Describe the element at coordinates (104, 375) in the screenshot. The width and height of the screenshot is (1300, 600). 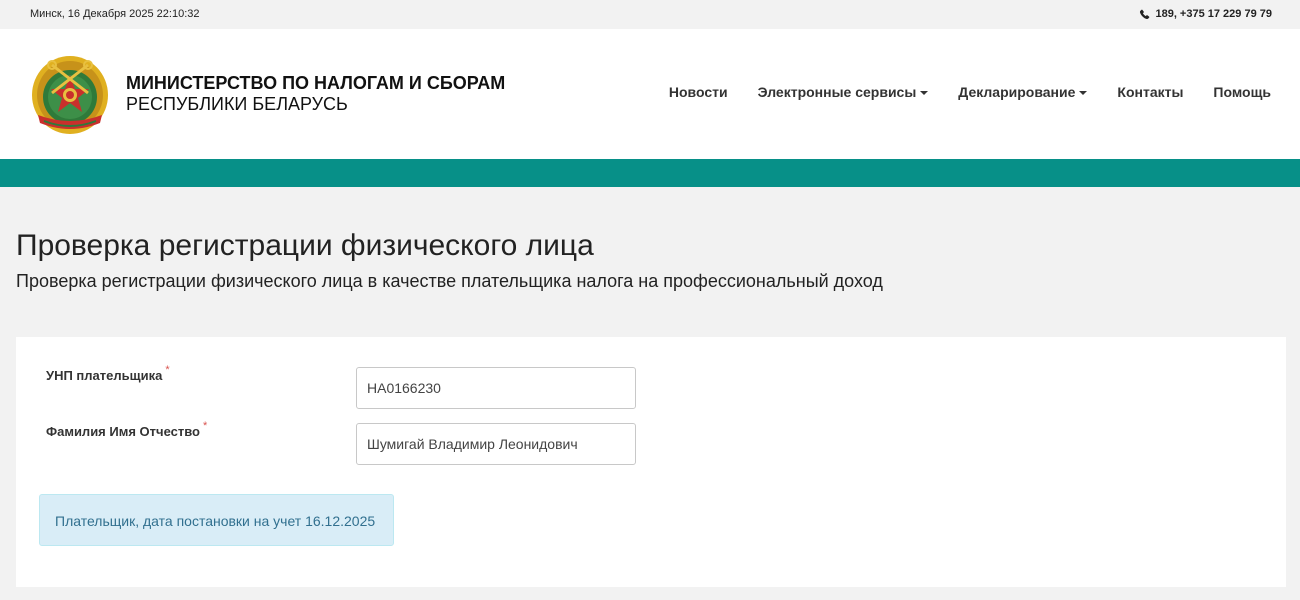
I see `unp-label-text: УНП плательщика` at that location.